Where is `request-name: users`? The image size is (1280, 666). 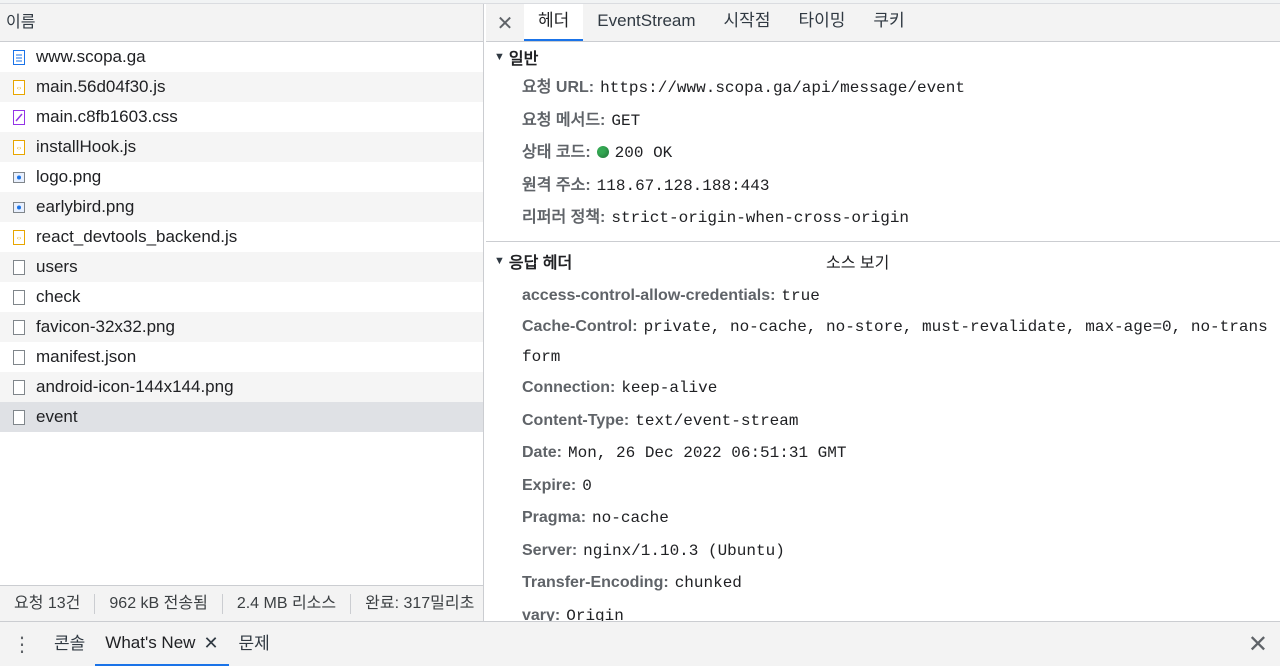 request-name: users is located at coordinates (57, 266).